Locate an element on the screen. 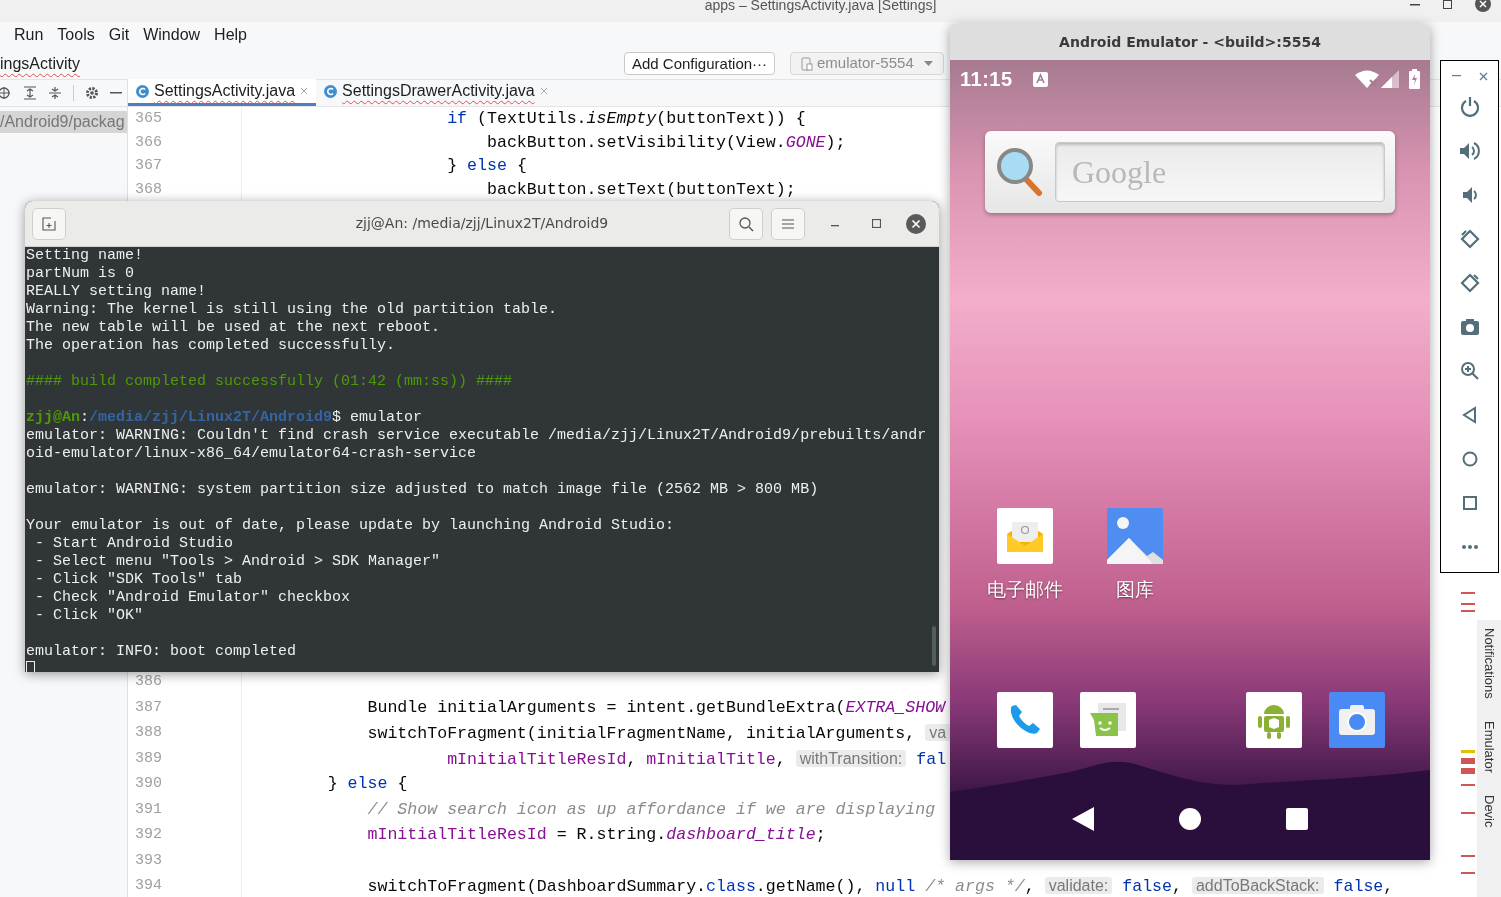 The image size is (1501, 897). search-button is located at coordinates (746, 224).